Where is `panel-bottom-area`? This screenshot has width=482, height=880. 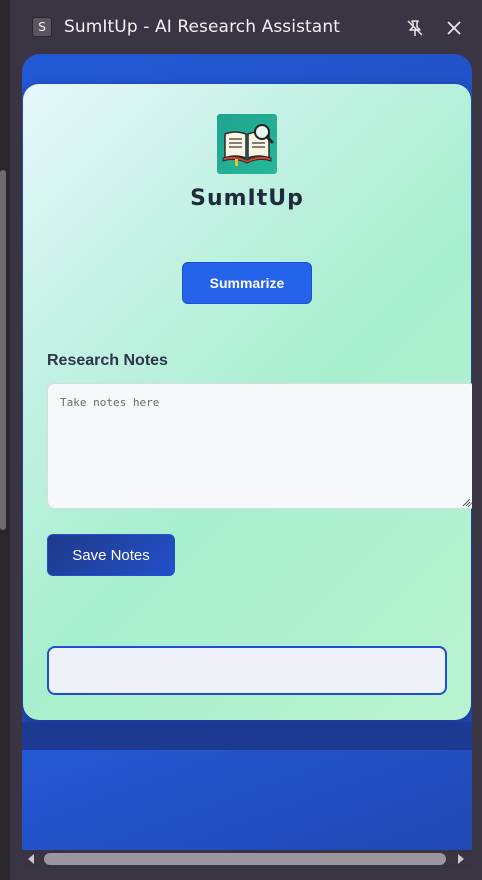
panel-bottom-area is located at coordinates (247, 800).